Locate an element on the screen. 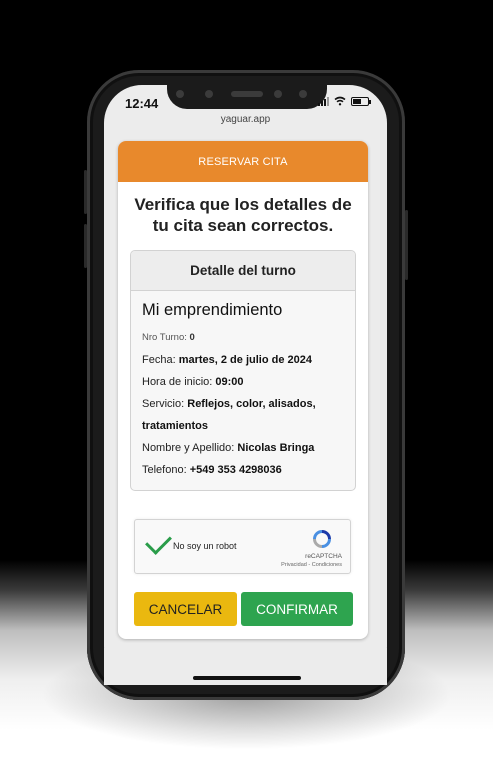  detail-value: +549 353 4298036 is located at coordinates (235, 470).